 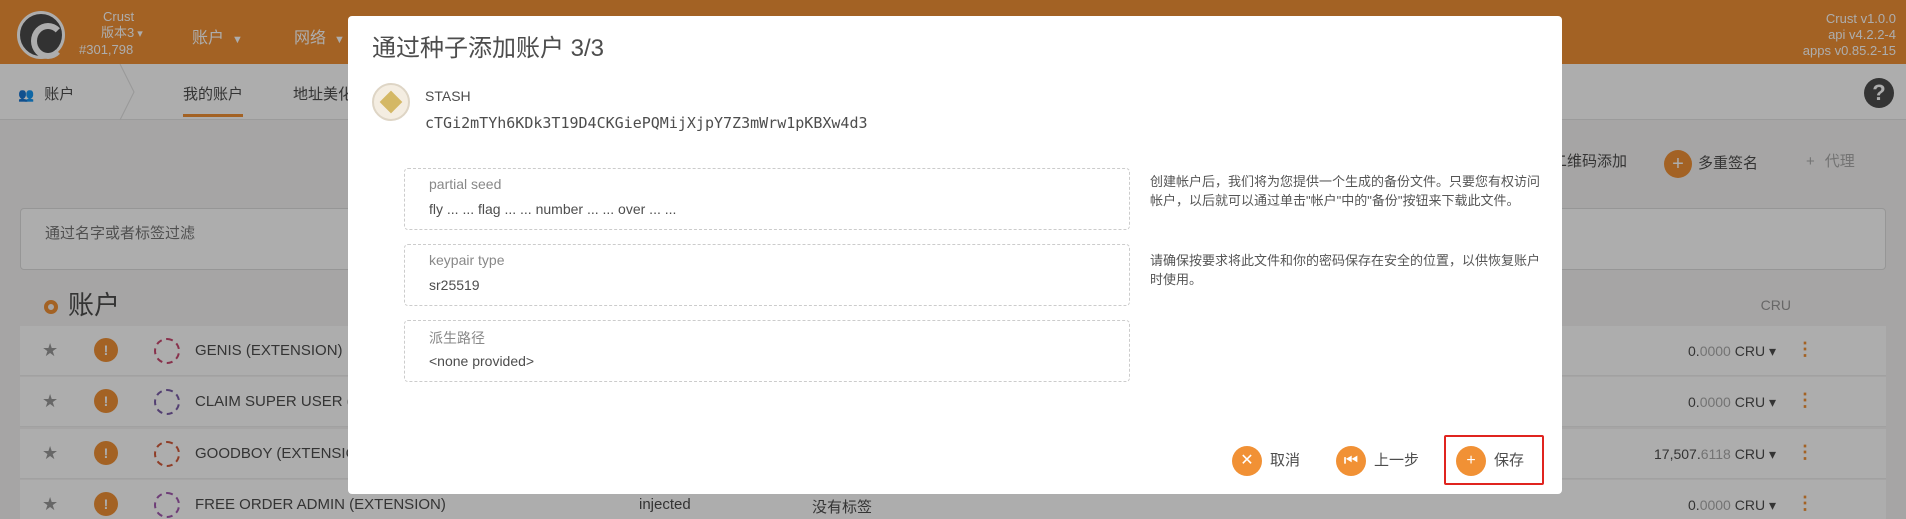 I want to click on back-button: ⏮ 上一步, so click(x=1377, y=461).